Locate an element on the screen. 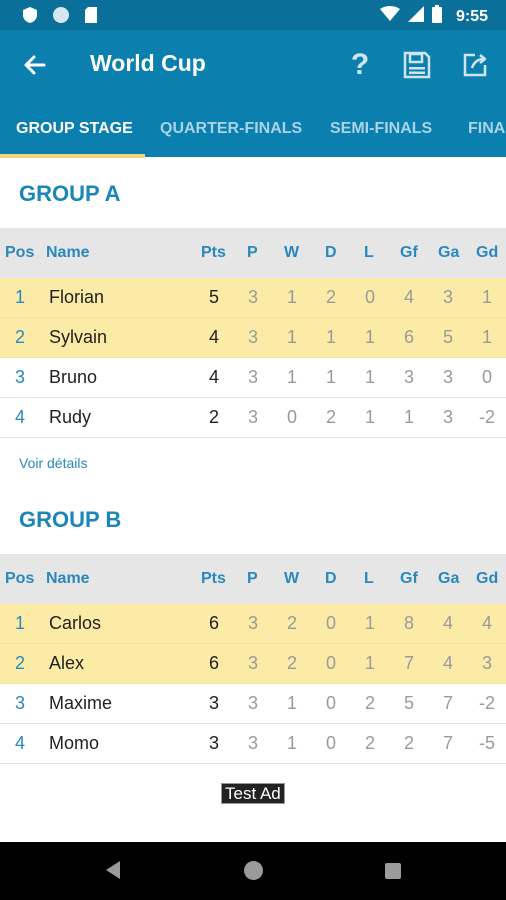 The width and height of the screenshot is (506, 900). row-gf: 2 is located at coordinates (408, 743).